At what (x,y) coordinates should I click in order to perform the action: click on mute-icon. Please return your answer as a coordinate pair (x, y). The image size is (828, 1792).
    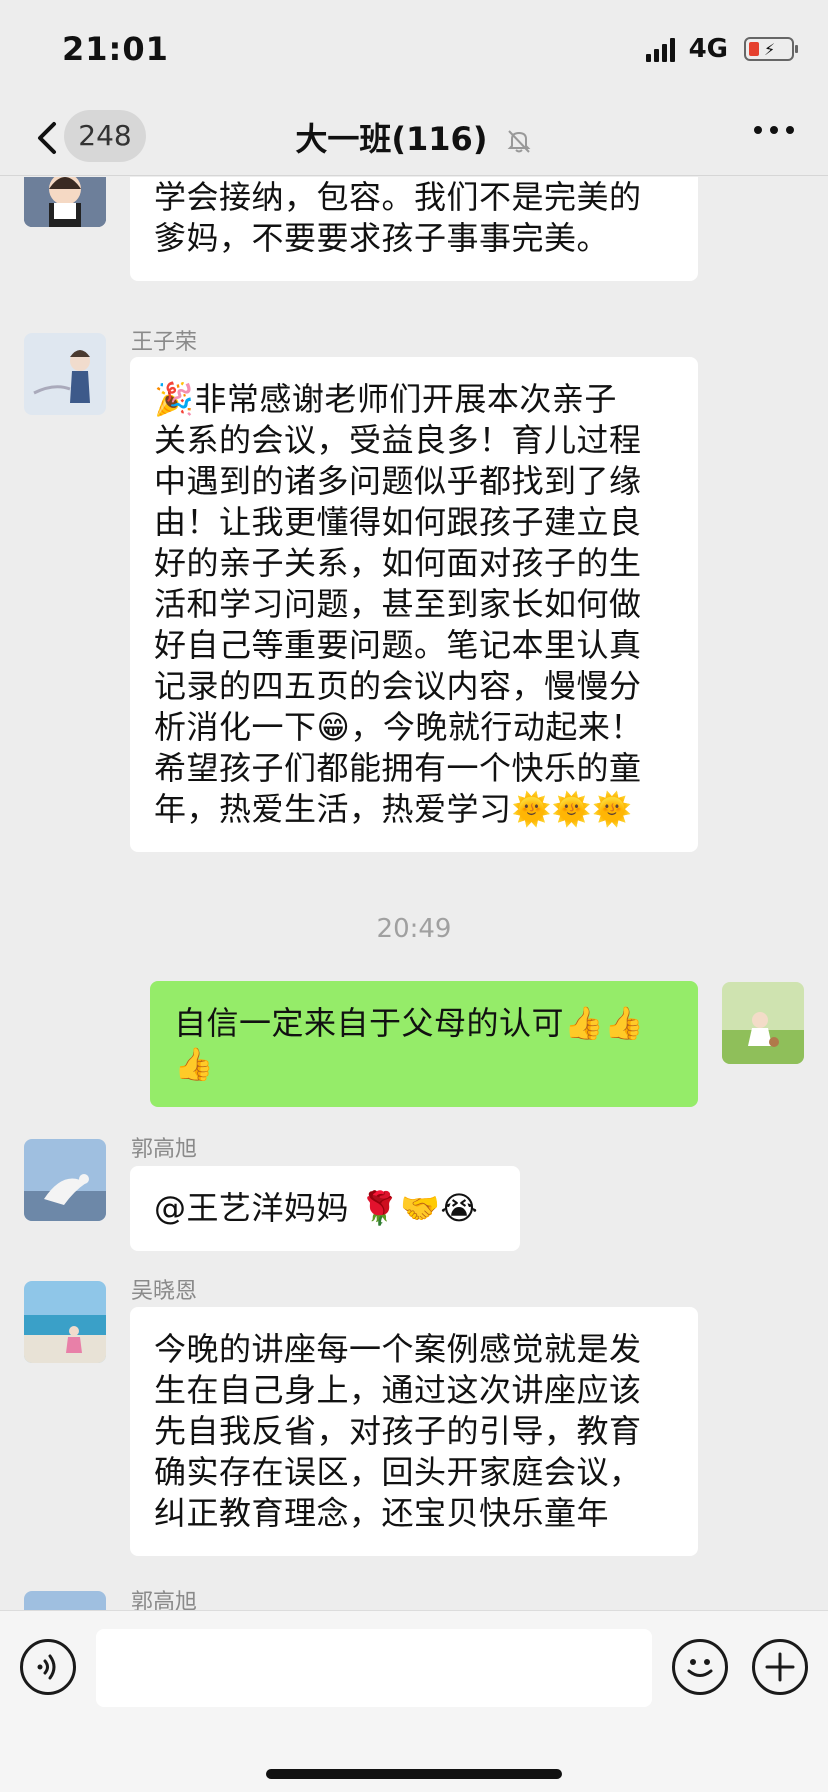
    Looking at the image, I should click on (519, 141).